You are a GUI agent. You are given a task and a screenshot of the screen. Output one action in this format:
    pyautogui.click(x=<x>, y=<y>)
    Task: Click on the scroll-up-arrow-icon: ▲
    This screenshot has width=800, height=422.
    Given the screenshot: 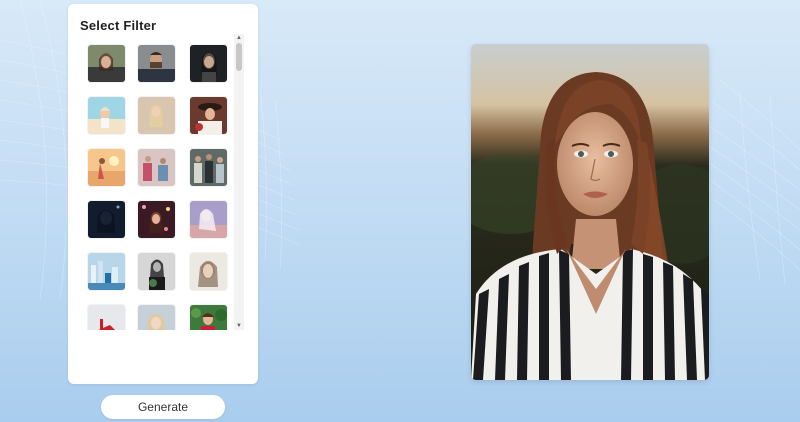 What is the action you would take?
    pyautogui.click(x=239, y=38)
    